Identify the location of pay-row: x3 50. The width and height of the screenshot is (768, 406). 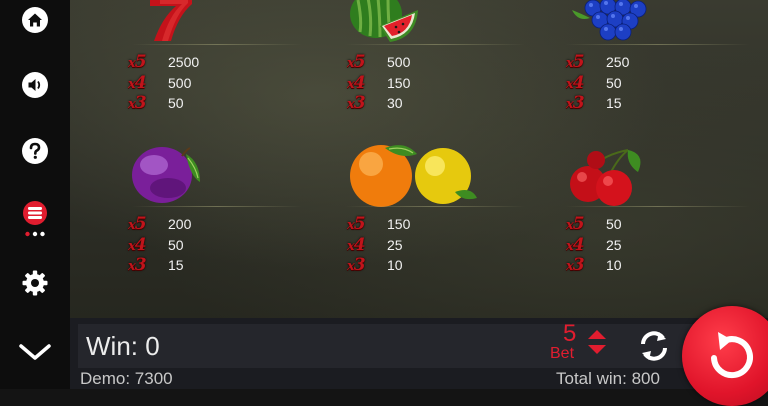
(163, 103).